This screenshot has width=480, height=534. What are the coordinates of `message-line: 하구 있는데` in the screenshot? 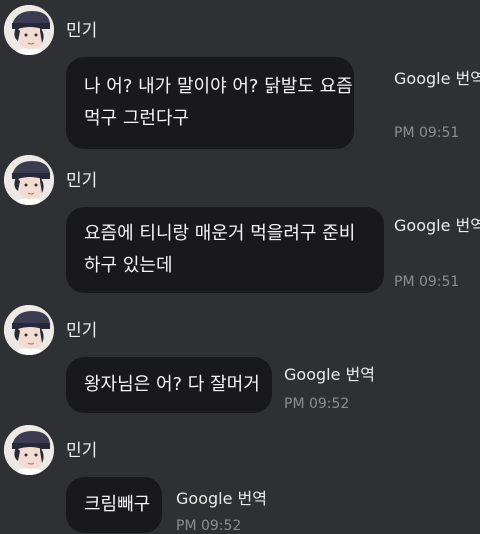 It's located at (128, 265).